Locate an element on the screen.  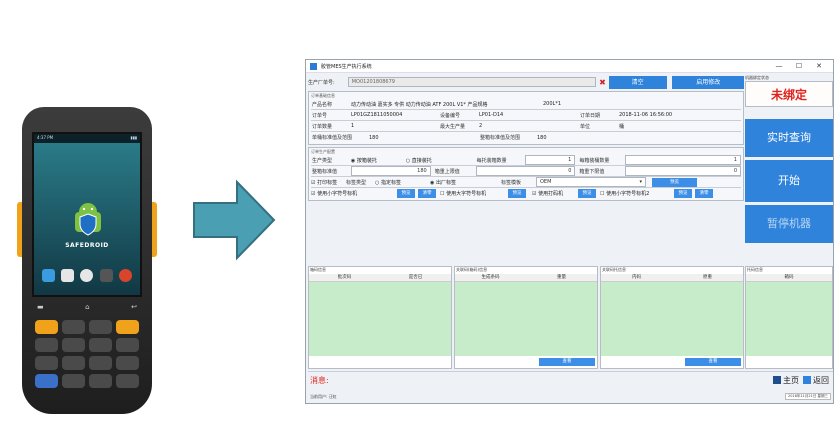
print-label-checkbox: ☑ 打印标签 is located at coordinates (328, 182).